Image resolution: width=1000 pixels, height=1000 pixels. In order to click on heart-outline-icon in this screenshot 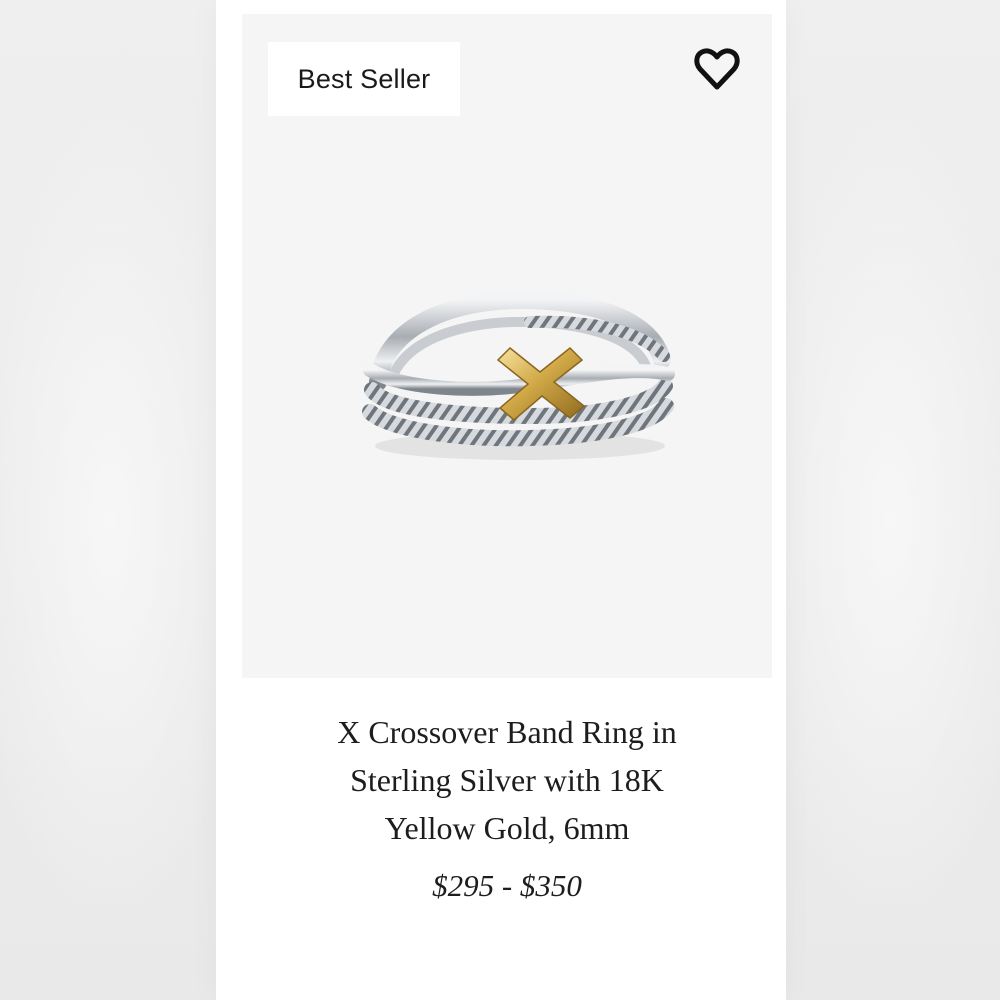, I will do `click(717, 69)`.